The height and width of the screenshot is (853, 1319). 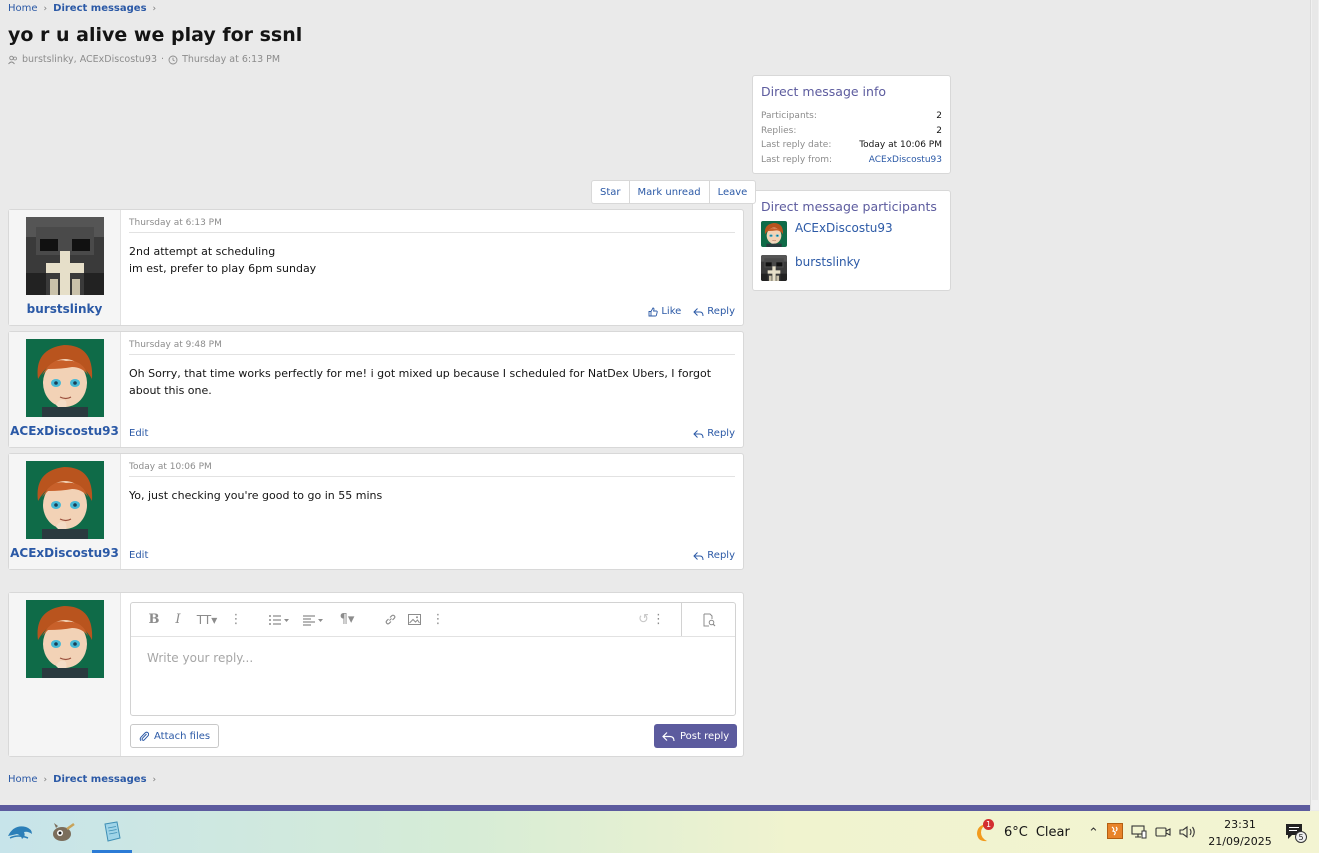 I want to click on clock-date: 21/09/2025, so click(x=1240, y=841).